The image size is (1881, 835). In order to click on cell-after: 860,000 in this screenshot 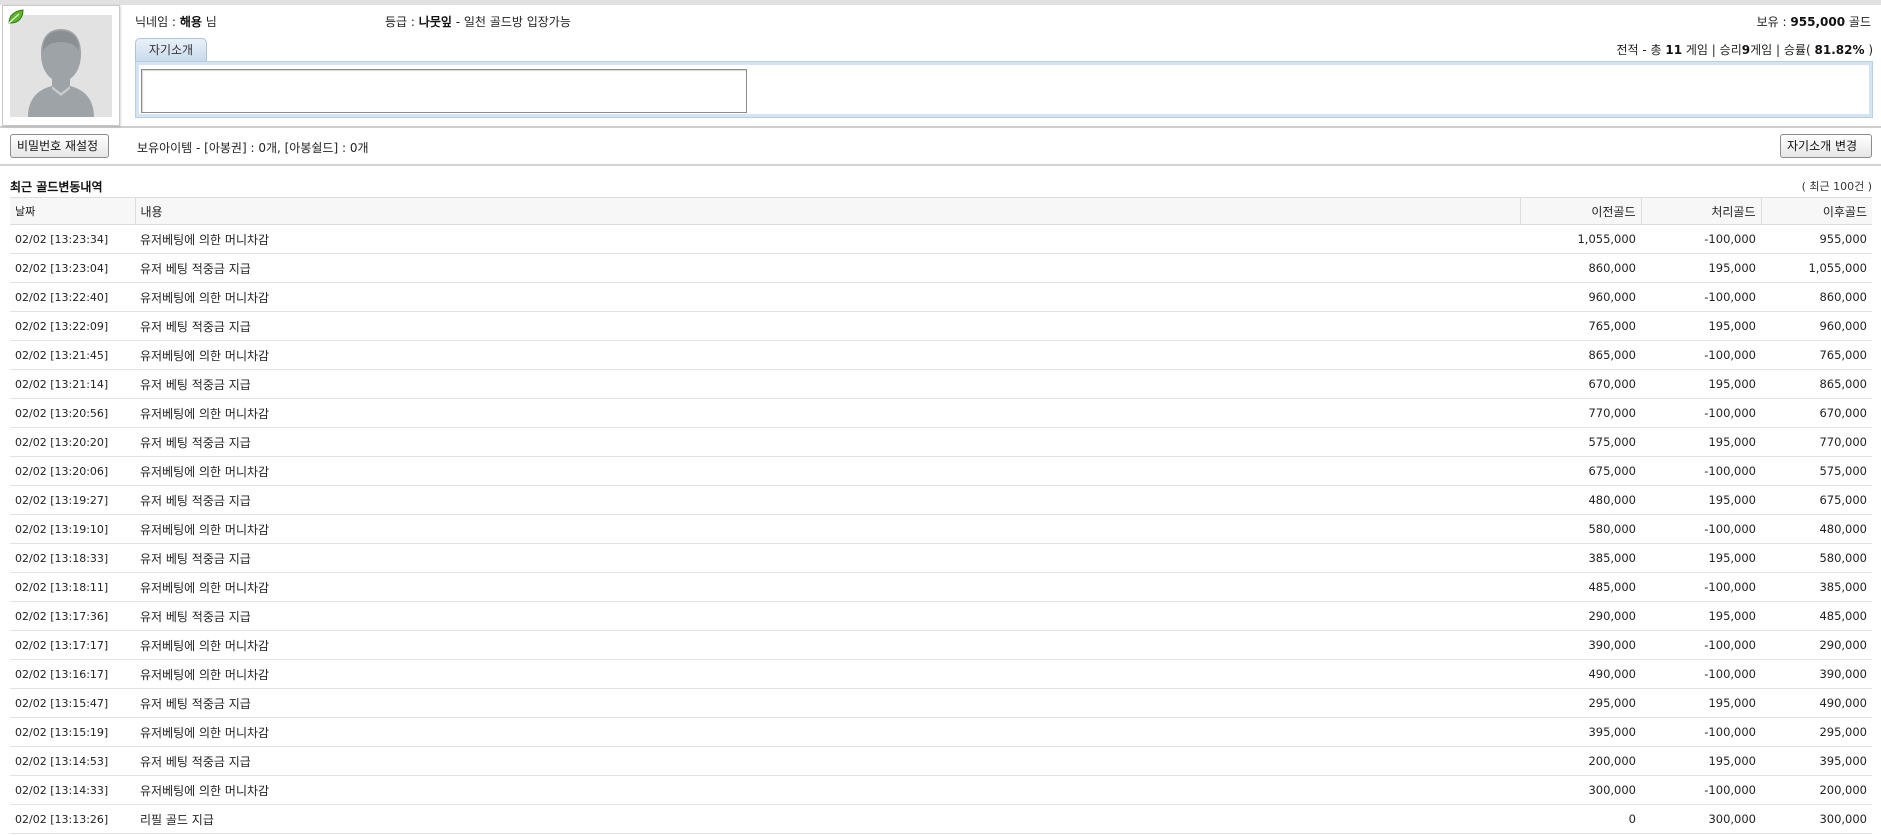, I will do `click(1816, 297)`.